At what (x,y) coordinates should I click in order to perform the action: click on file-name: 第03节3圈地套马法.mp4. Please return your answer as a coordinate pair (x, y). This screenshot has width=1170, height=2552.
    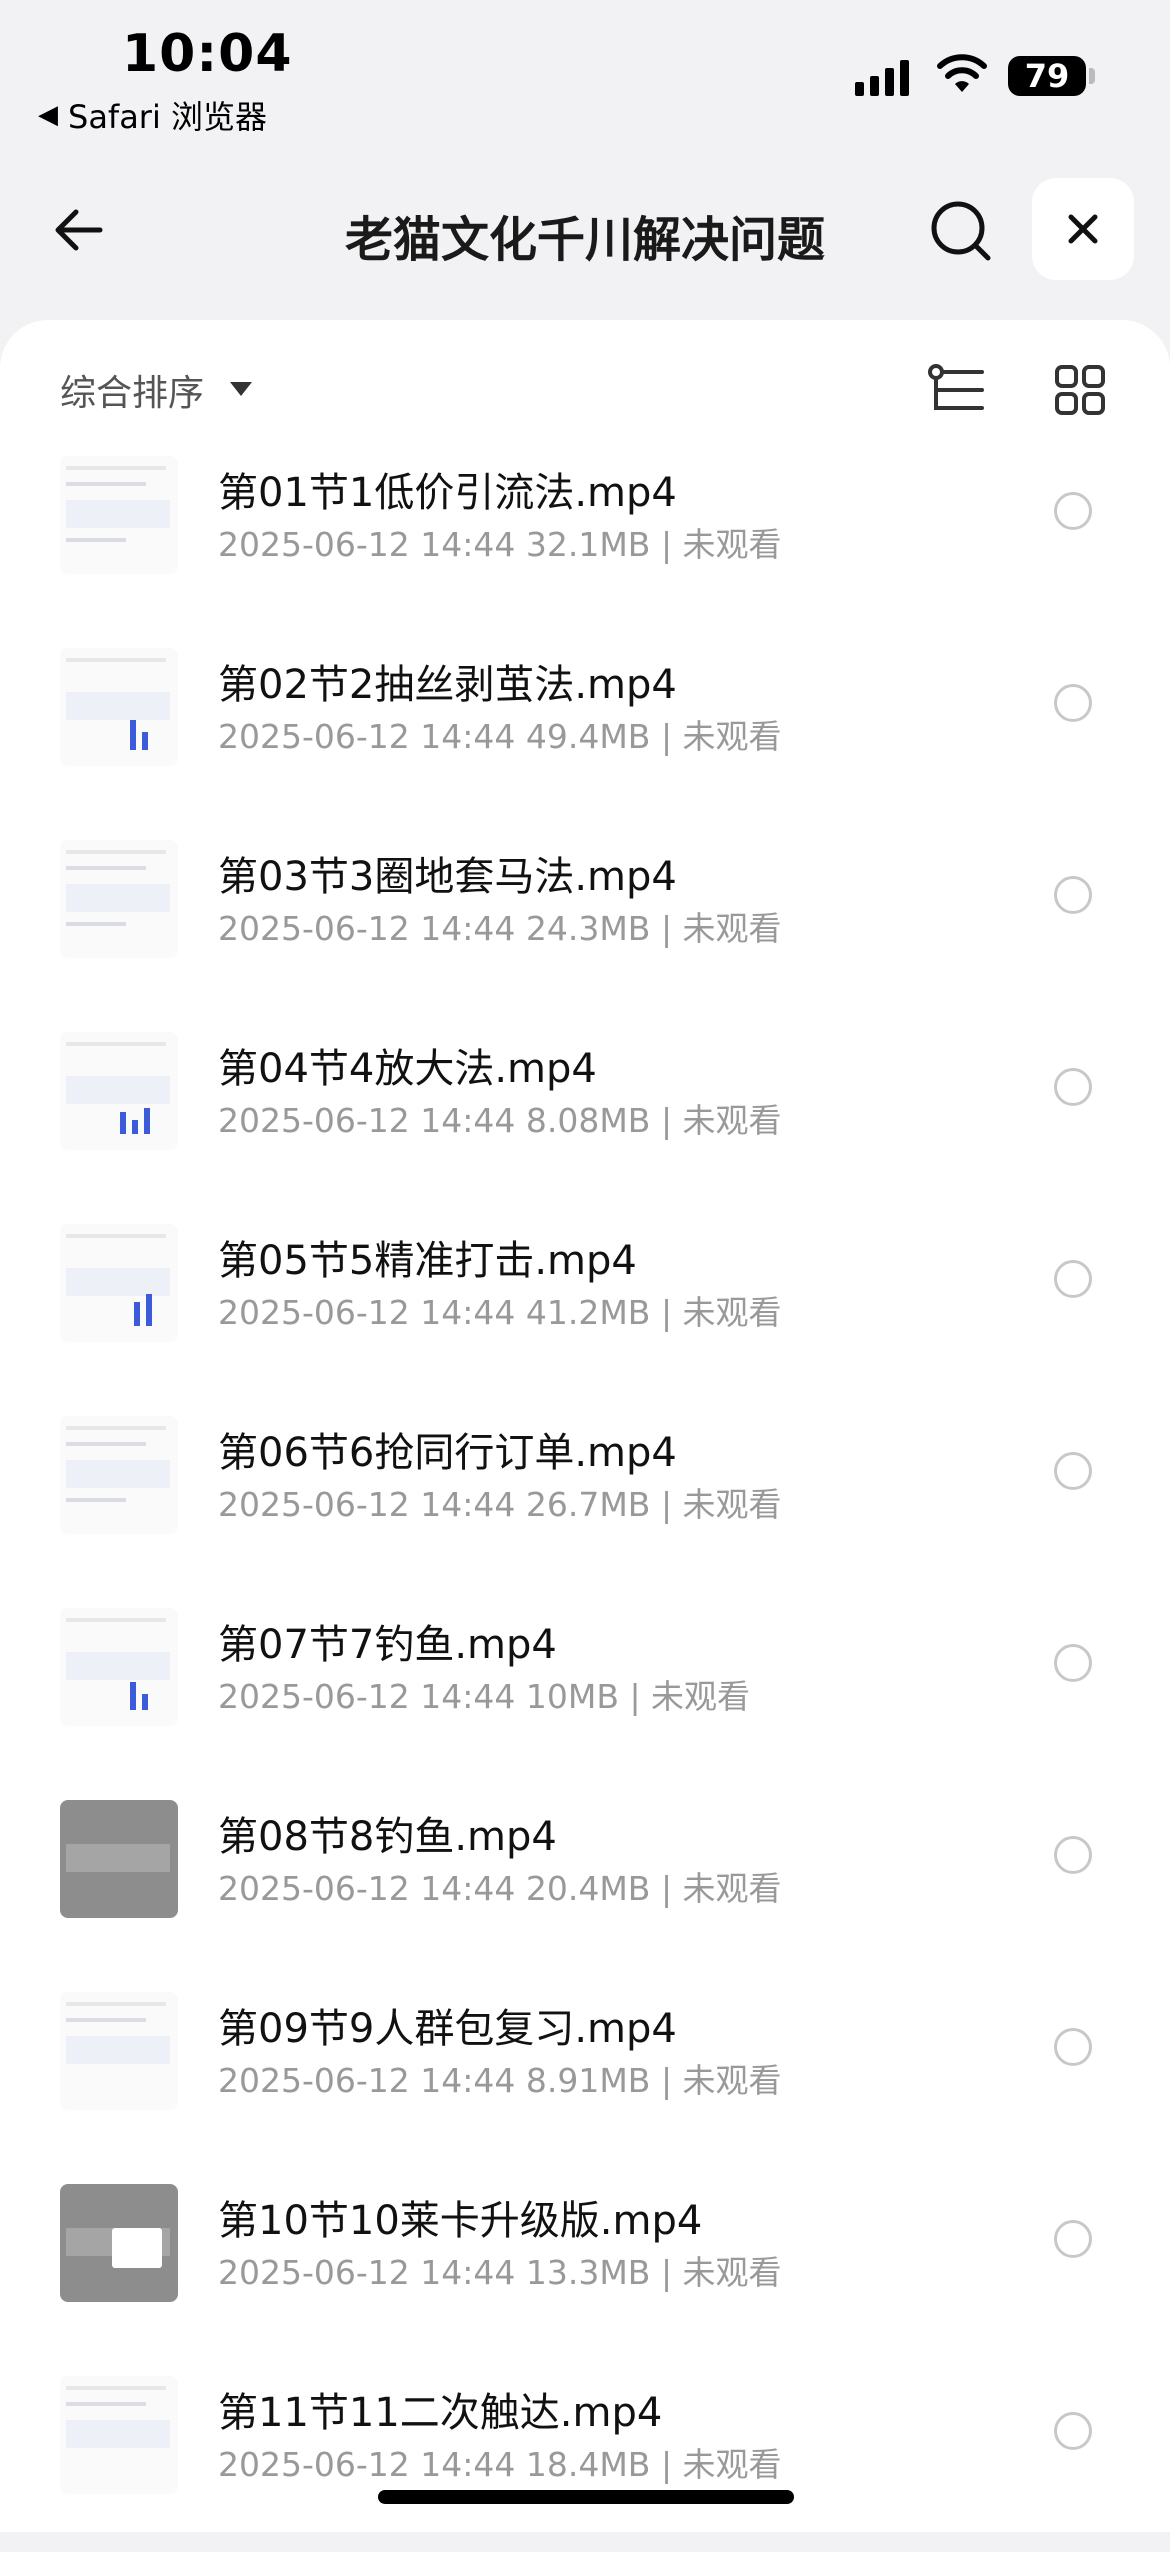
    Looking at the image, I should click on (447, 877).